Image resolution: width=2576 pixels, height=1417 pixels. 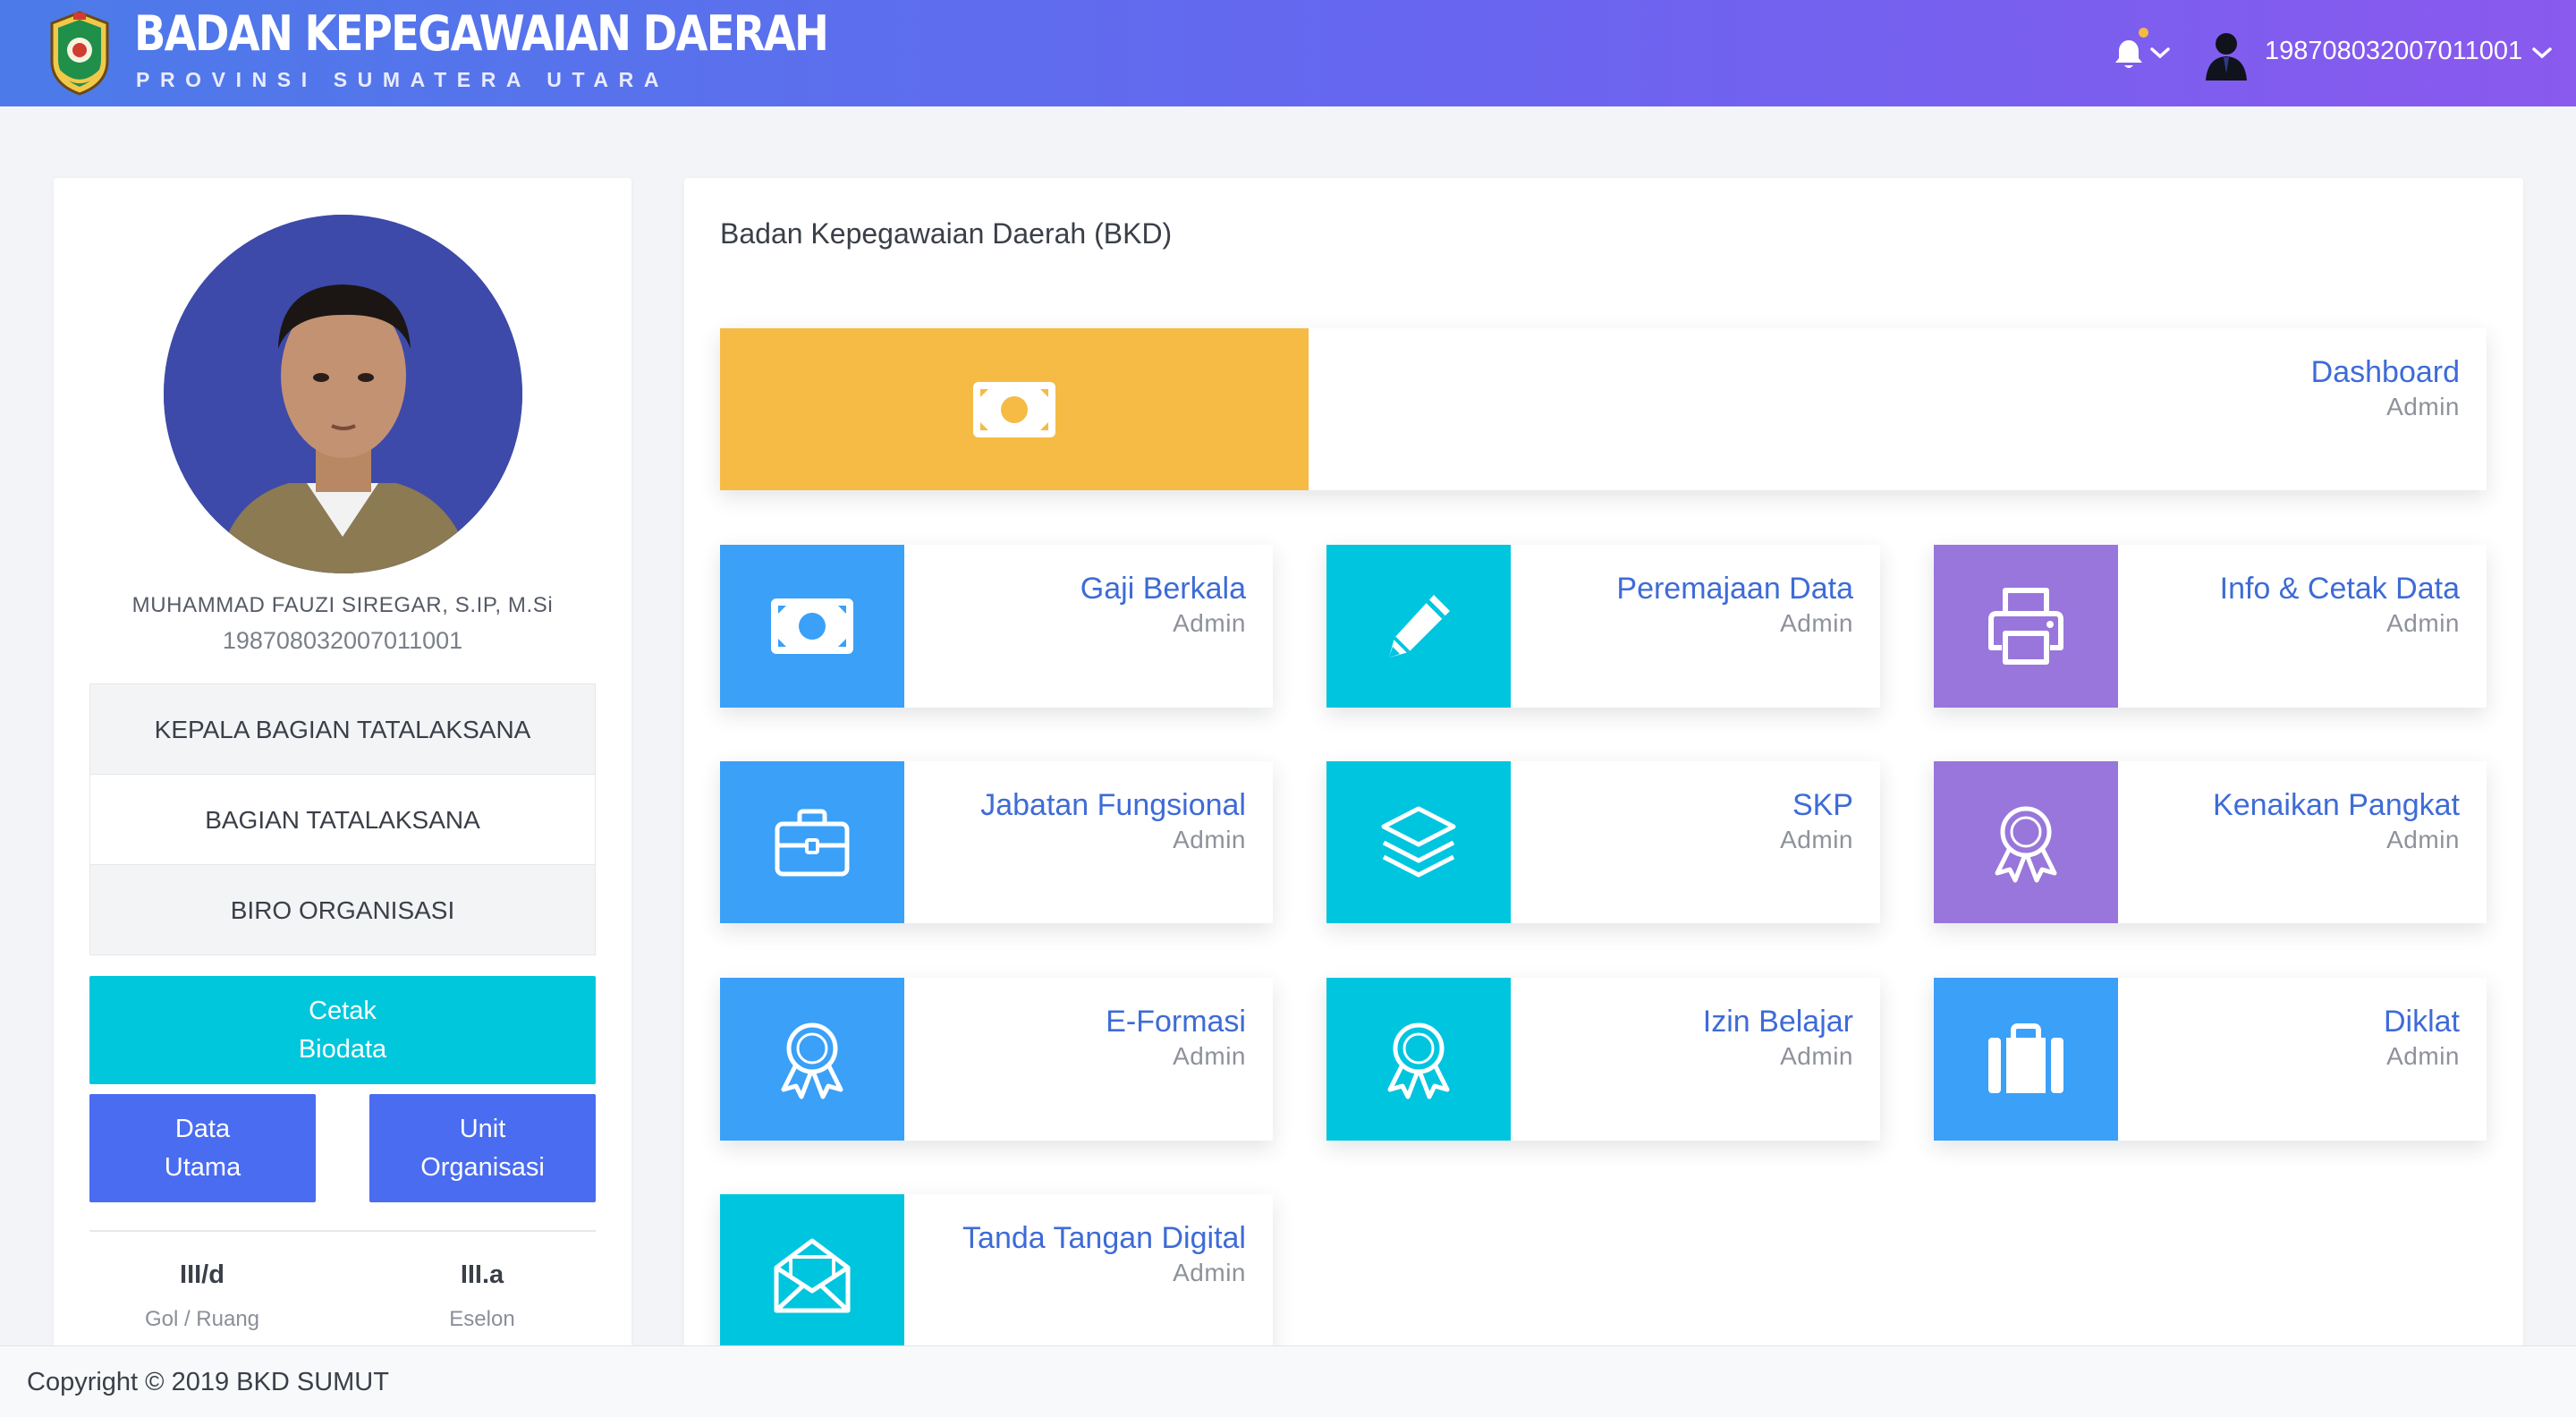 What do you see at coordinates (1209, 623) in the screenshot?
I see `tile-gaji-berkala-sub: Admin` at bounding box center [1209, 623].